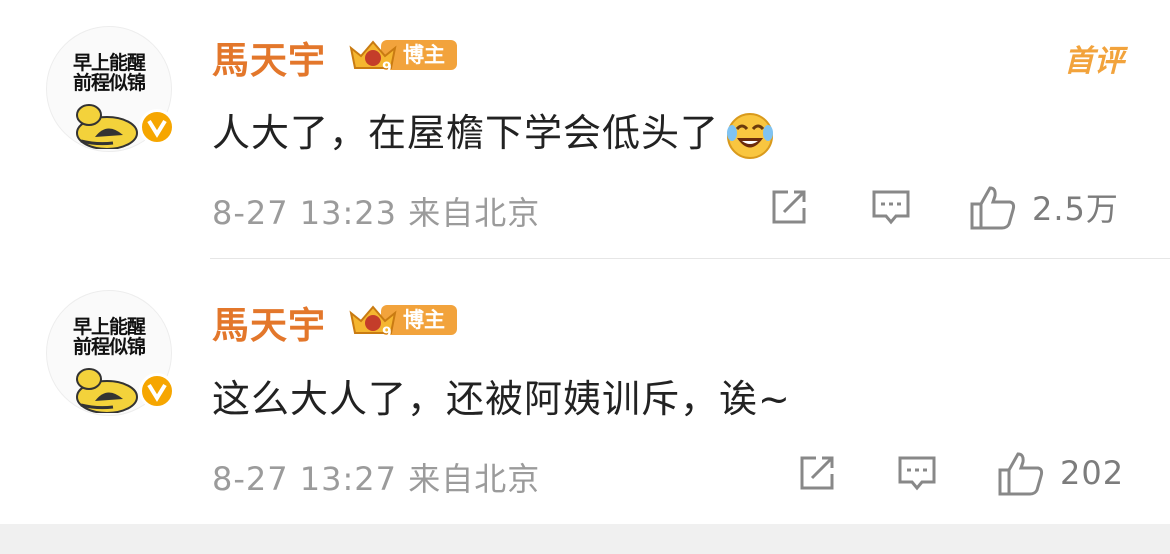  I want to click on username: 馬天宇, so click(269, 322).